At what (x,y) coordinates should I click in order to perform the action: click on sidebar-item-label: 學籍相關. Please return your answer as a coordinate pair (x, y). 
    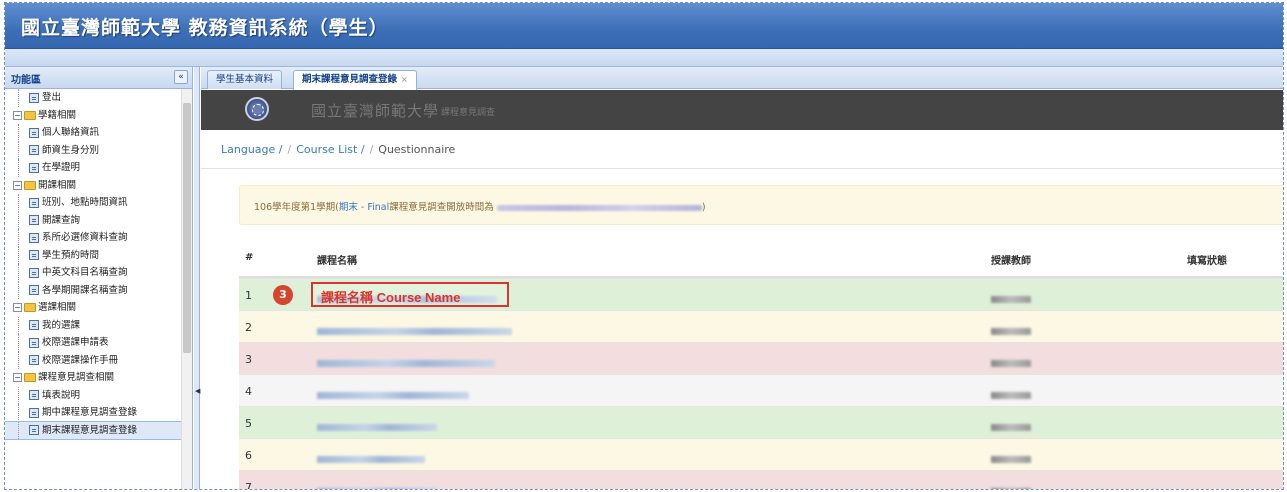
    Looking at the image, I should click on (57, 115).